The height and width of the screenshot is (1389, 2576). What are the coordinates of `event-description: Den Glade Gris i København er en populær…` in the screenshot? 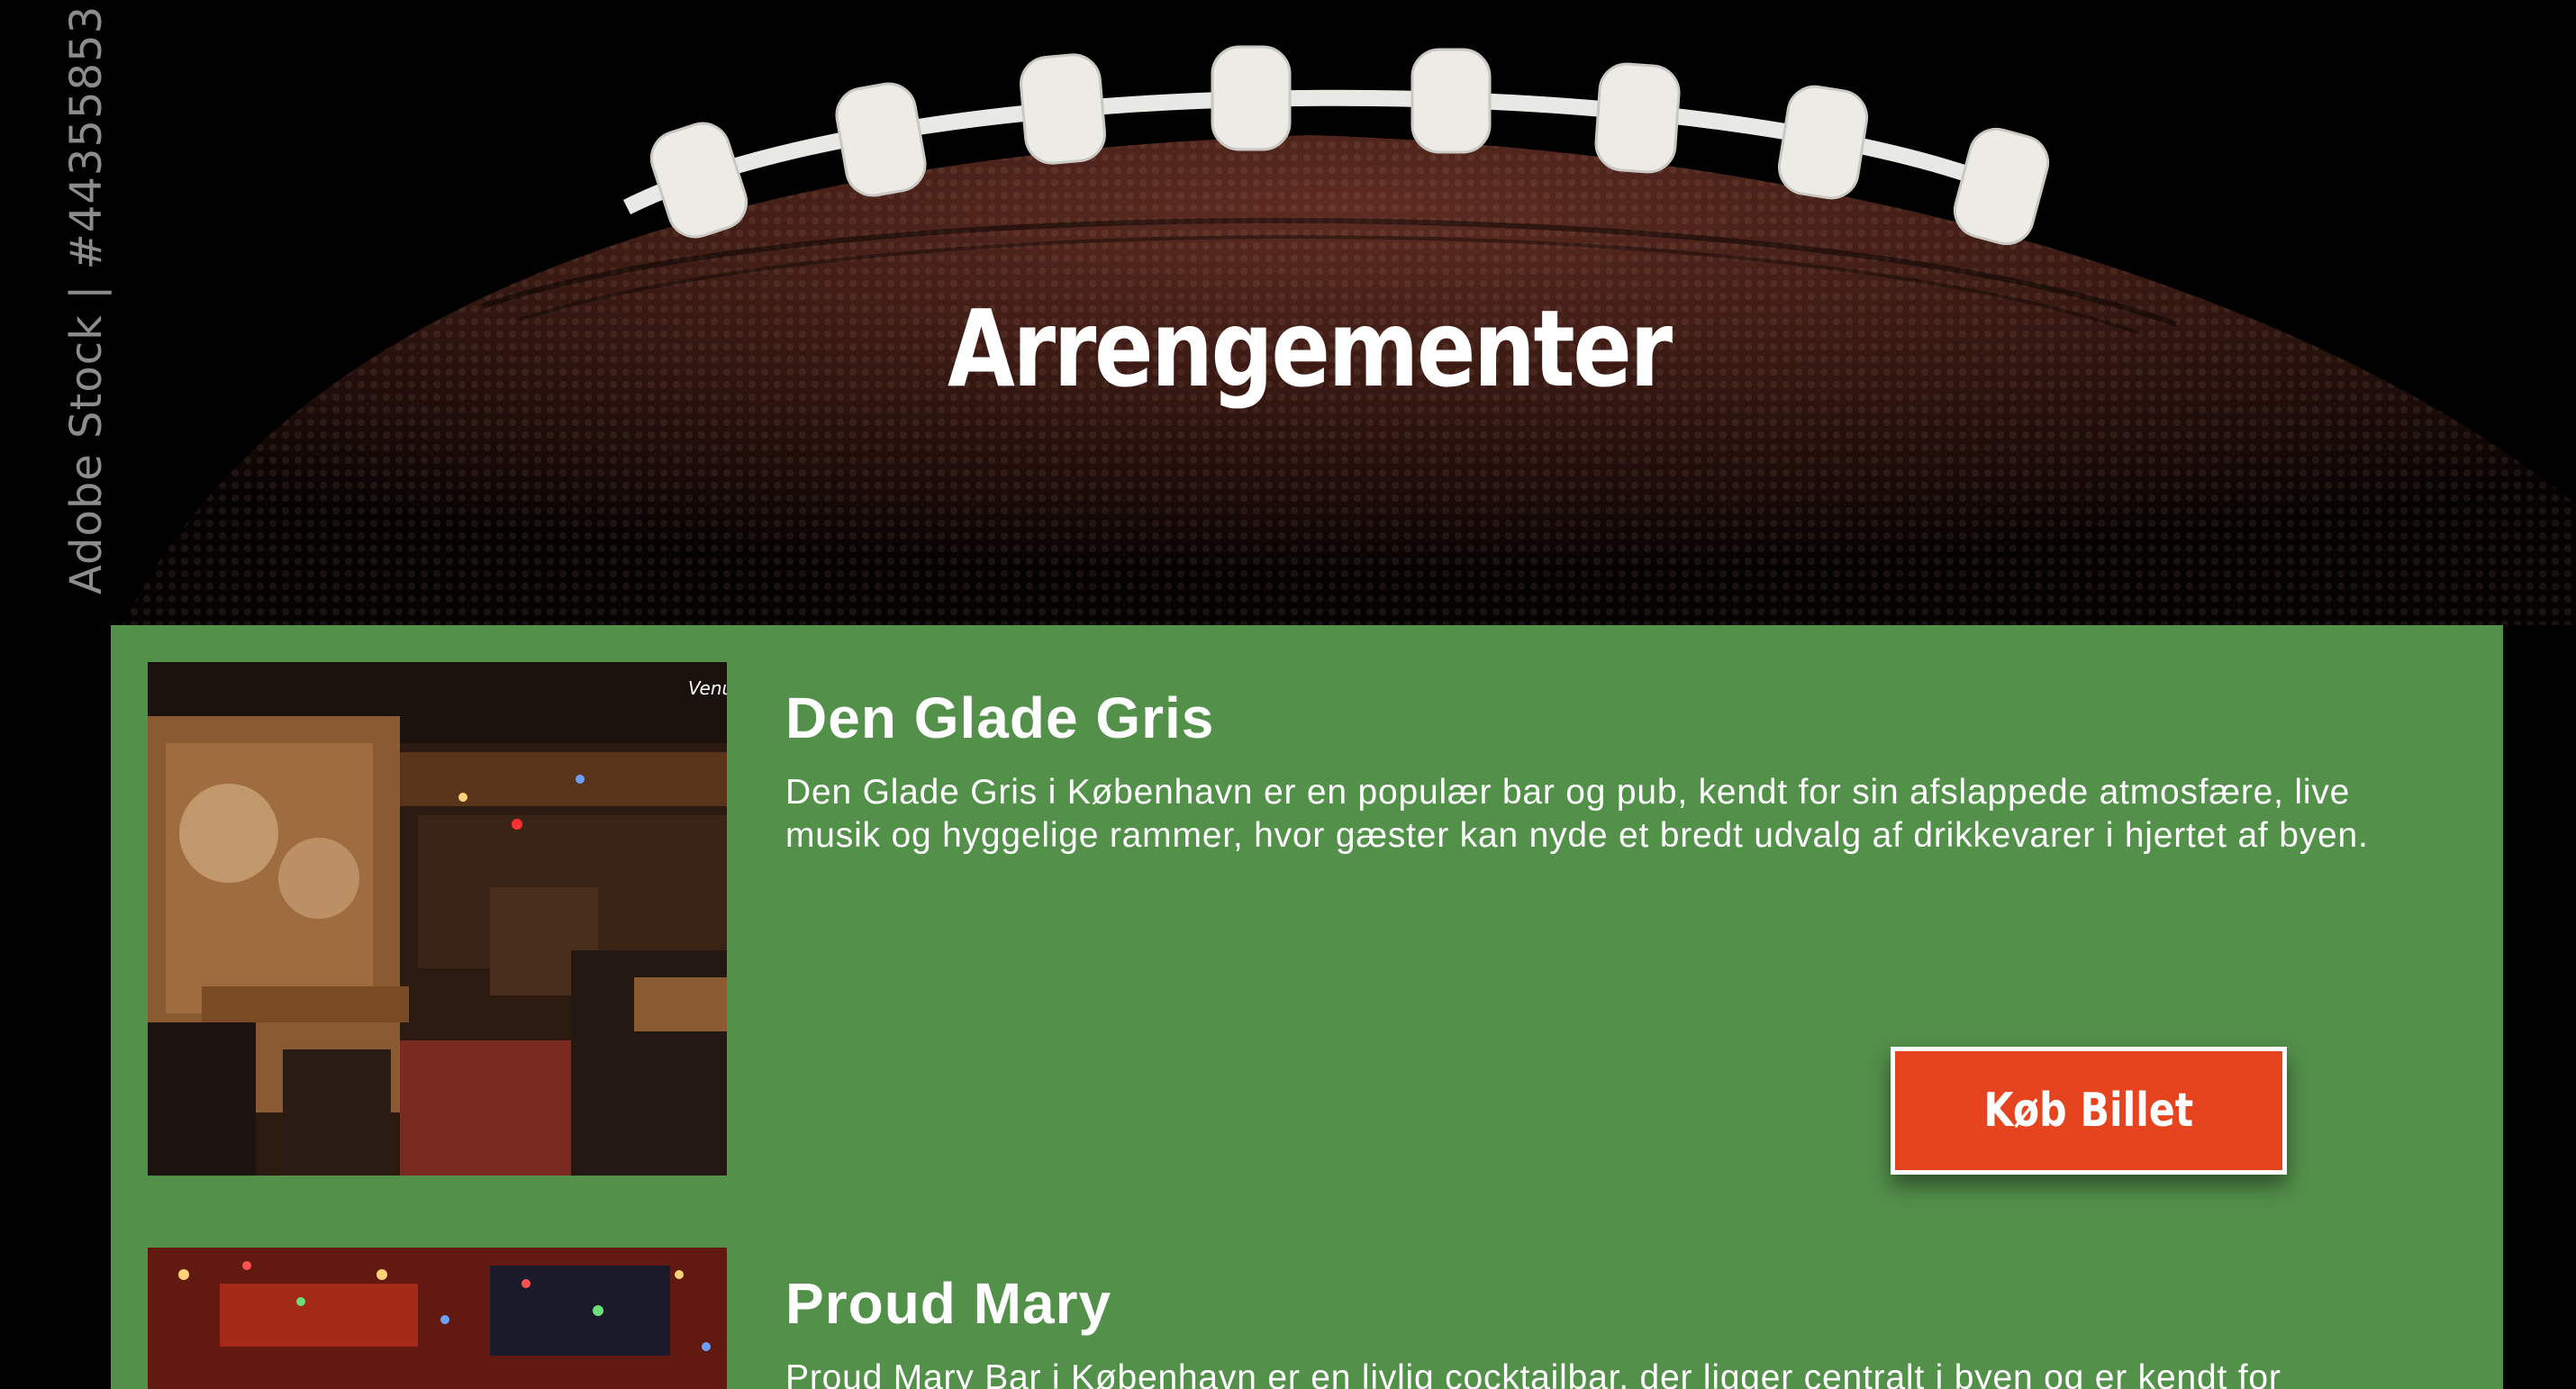 It's located at (1577, 814).